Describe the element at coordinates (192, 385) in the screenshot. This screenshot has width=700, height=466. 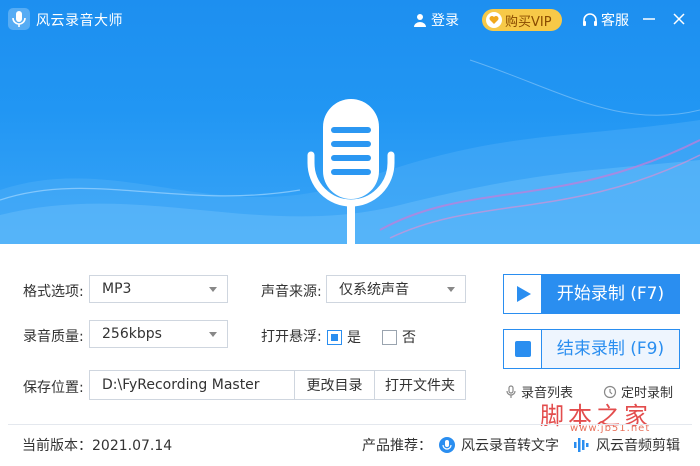
I see `save-path-field: D:\FyRecording Master` at that location.